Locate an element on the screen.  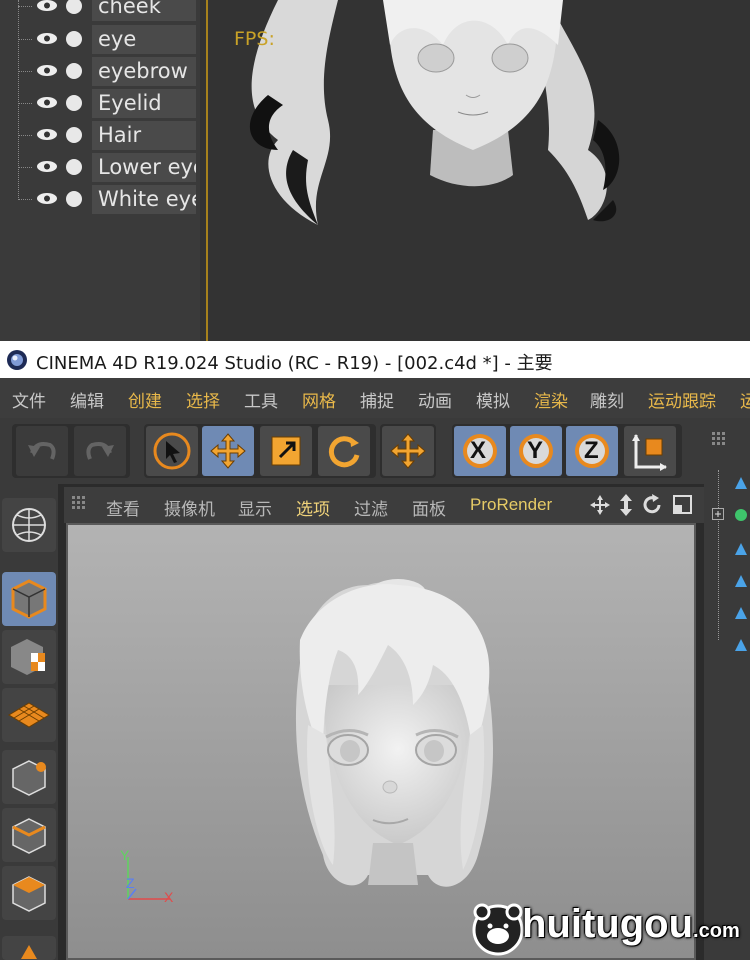
live-selection-button is located at coordinates (172, 451).